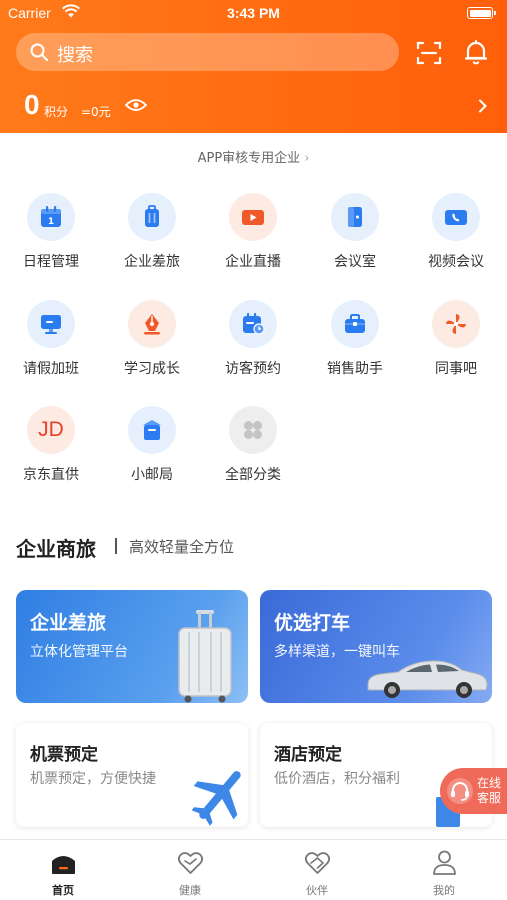 This screenshot has width=507, height=900. I want to click on points-value: 0, so click(32, 104).